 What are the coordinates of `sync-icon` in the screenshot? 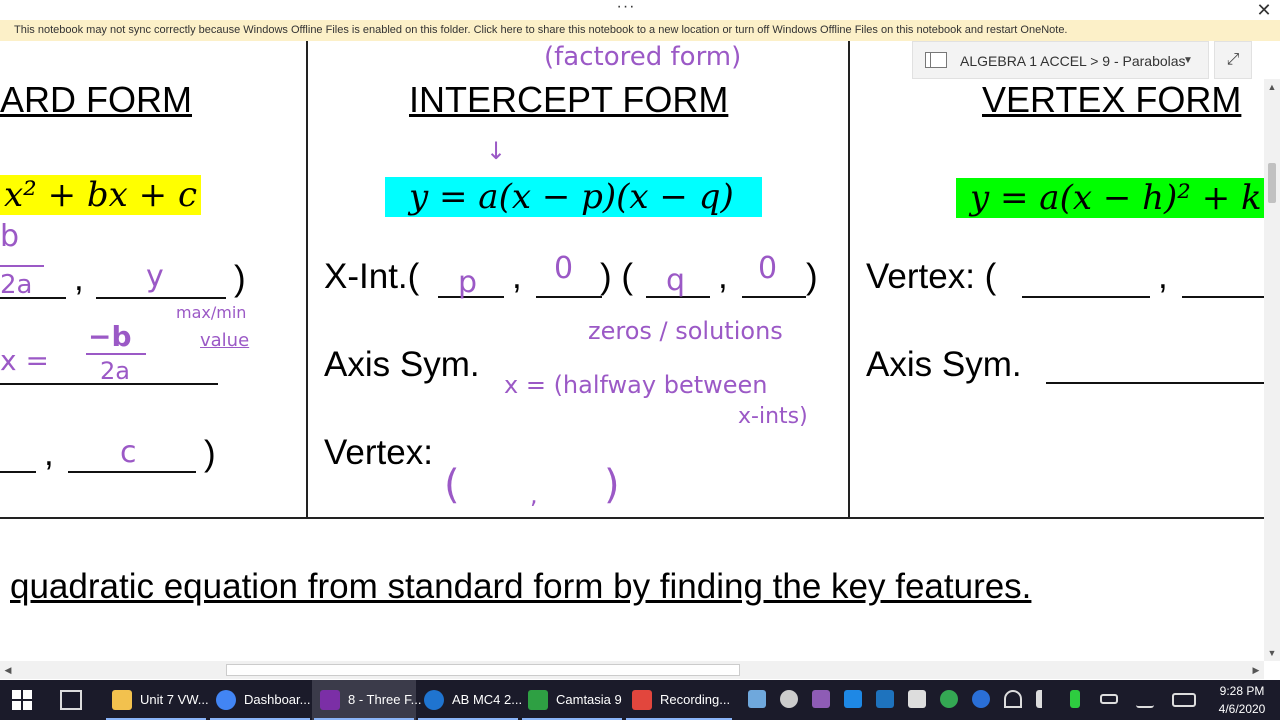 It's located at (949, 699).